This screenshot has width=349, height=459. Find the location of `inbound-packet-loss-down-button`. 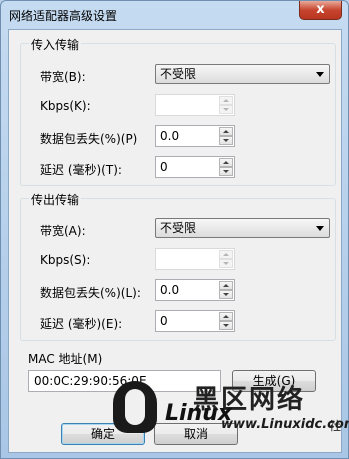

inbound-packet-loss-down-button is located at coordinates (226, 140).